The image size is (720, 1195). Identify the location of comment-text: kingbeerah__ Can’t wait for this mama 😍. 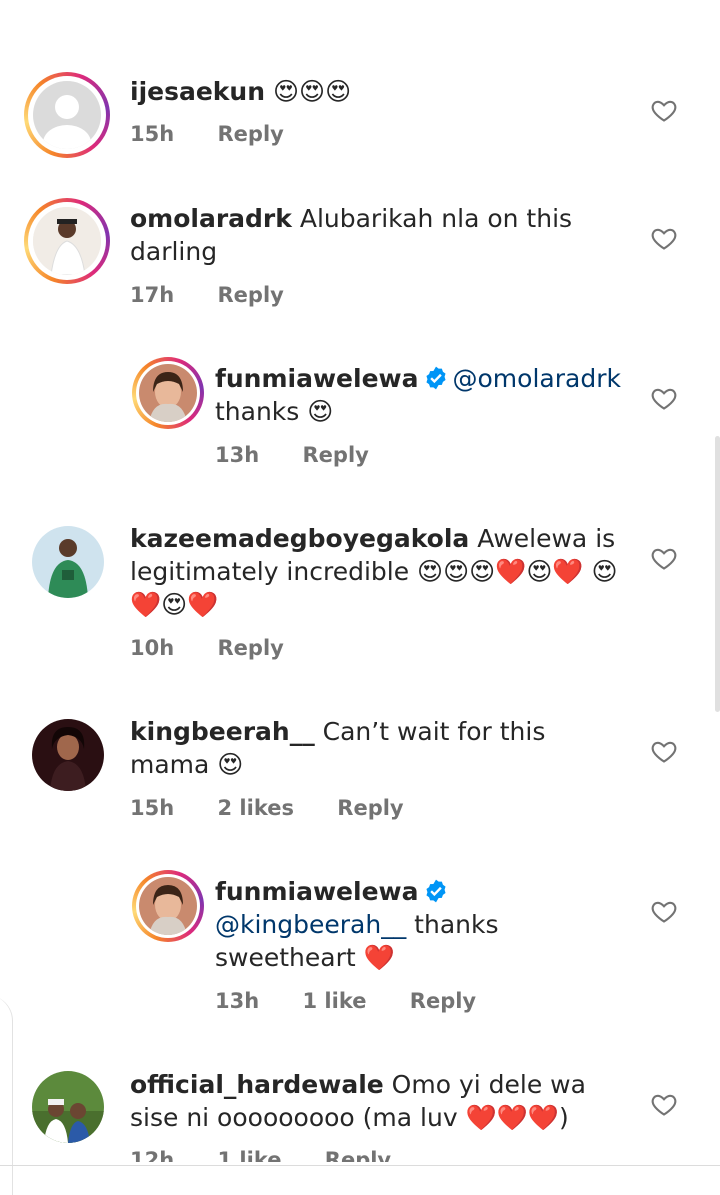
(380, 748).